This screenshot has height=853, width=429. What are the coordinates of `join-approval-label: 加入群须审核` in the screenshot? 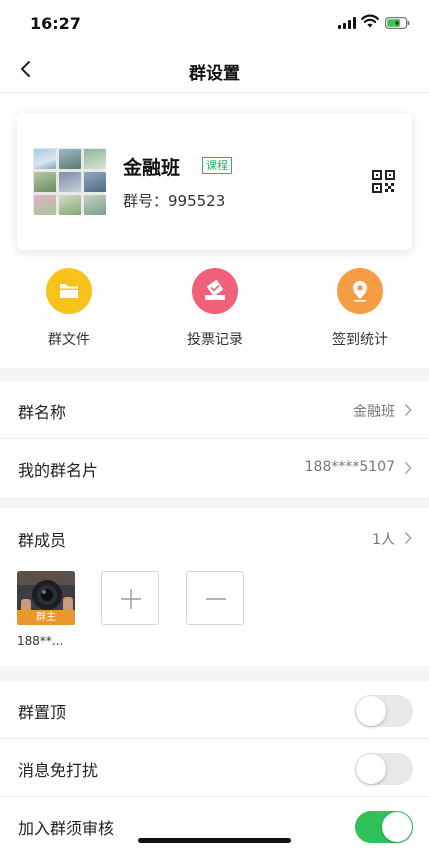 It's located at (66, 828).